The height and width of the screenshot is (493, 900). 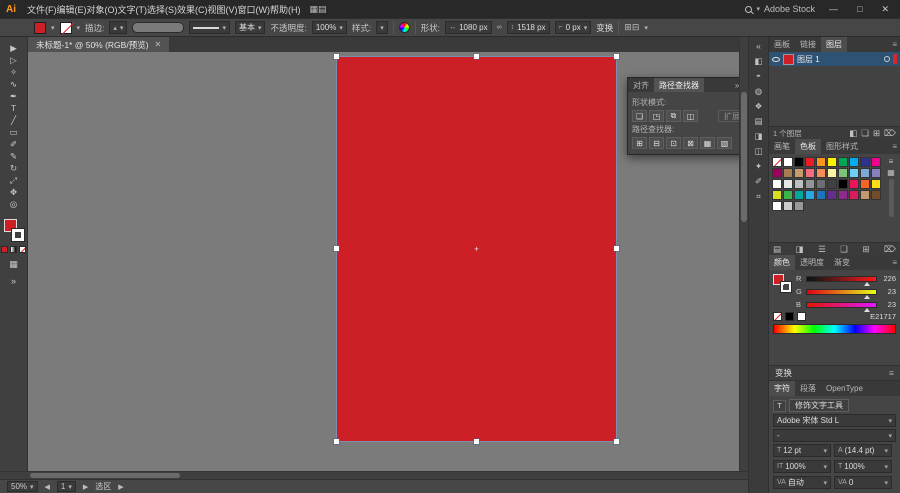 What do you see at coordinates (788, 59) in the screenshot?
I see `layer-thumbnail` at bounding box center [788, 59].